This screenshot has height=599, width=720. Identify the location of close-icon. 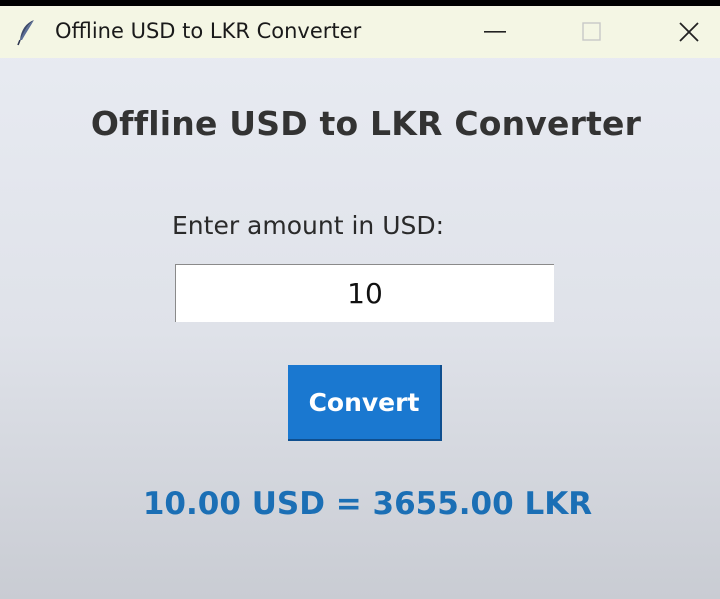
(689, 32).